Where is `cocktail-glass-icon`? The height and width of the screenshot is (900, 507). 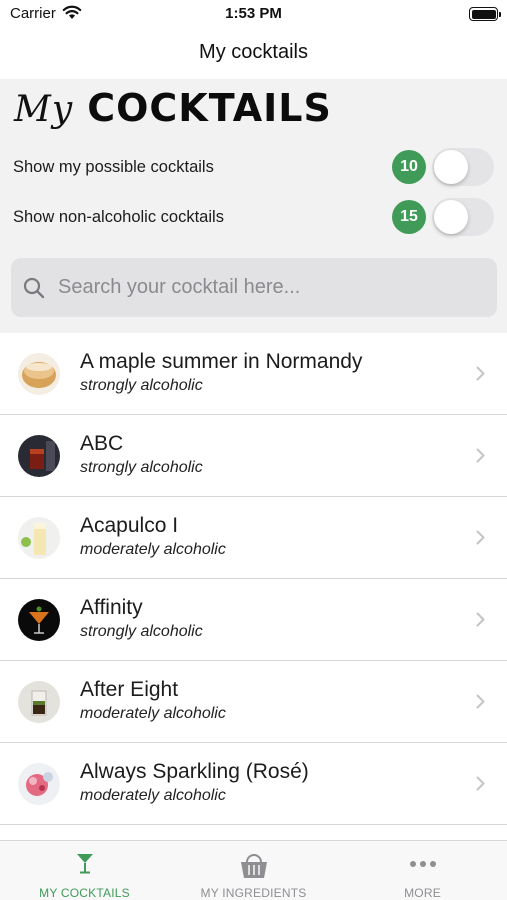
cocktail-glass-icon is located at coordinates (84, 864).